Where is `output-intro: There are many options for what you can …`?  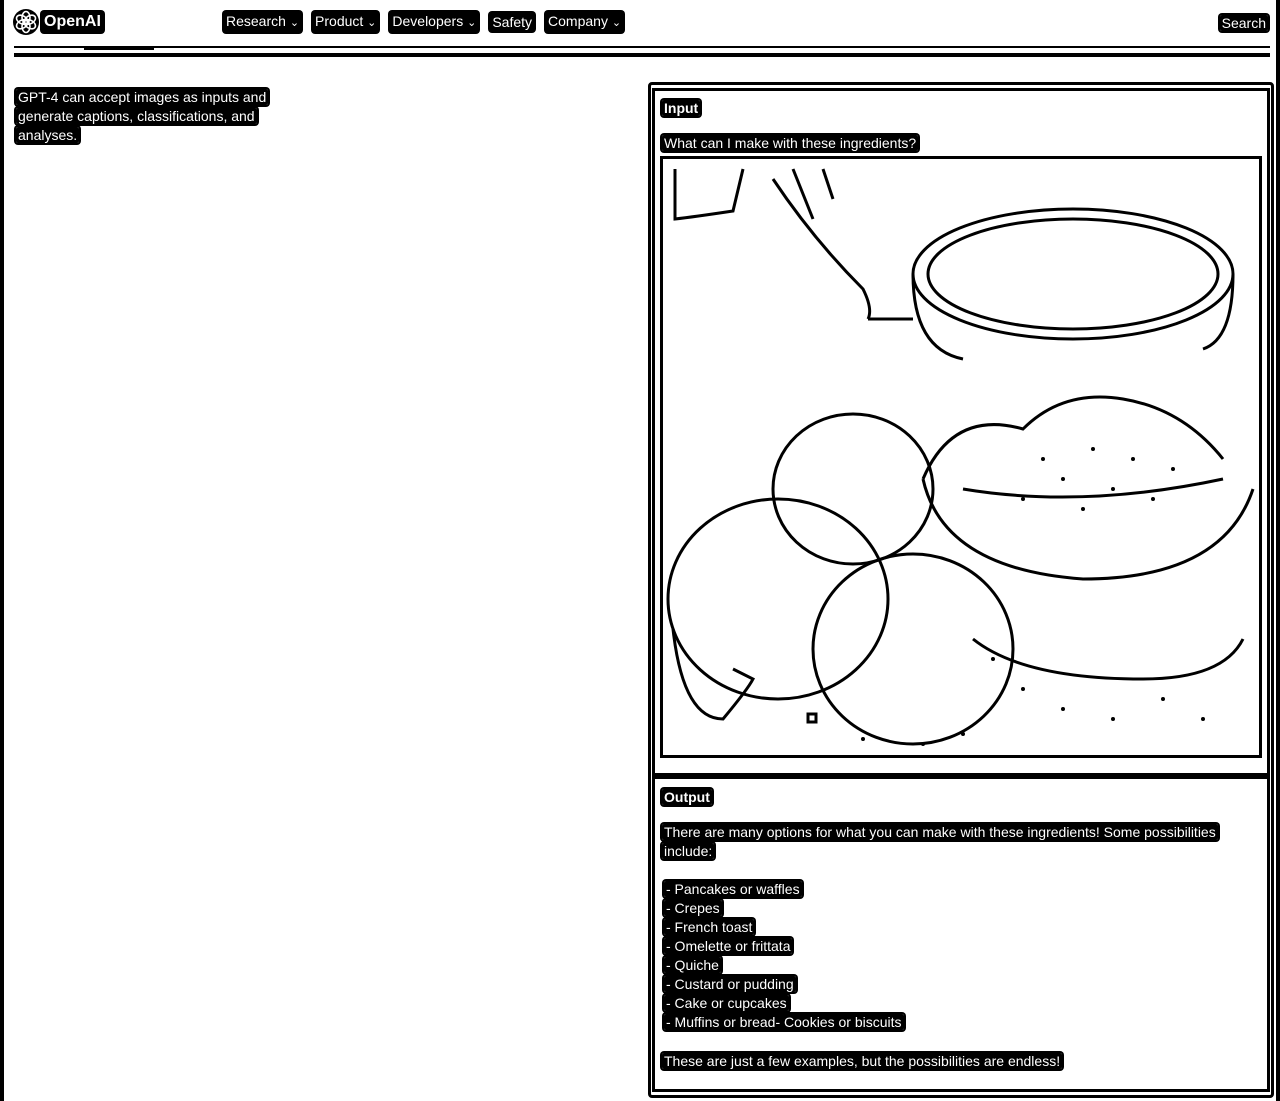
output-intro: There are many options for what you can … is located at coordinates (940, 841).